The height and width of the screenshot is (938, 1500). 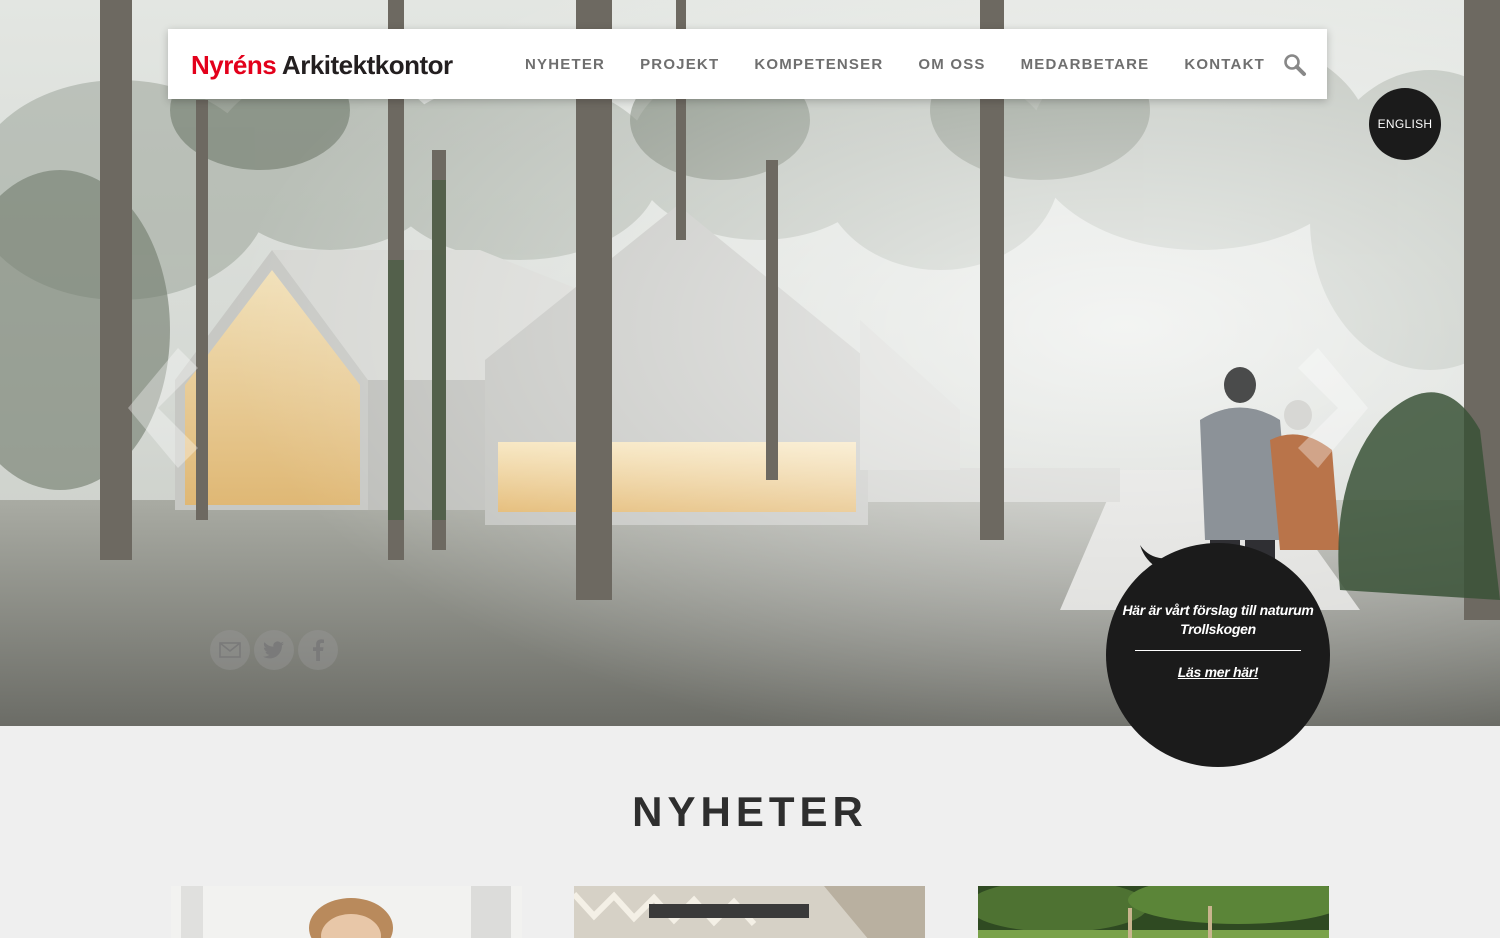 What do you see at coordinates (1295, 65) in the screenshot?
I see `search-icon` at bounding box center [1295, 65].